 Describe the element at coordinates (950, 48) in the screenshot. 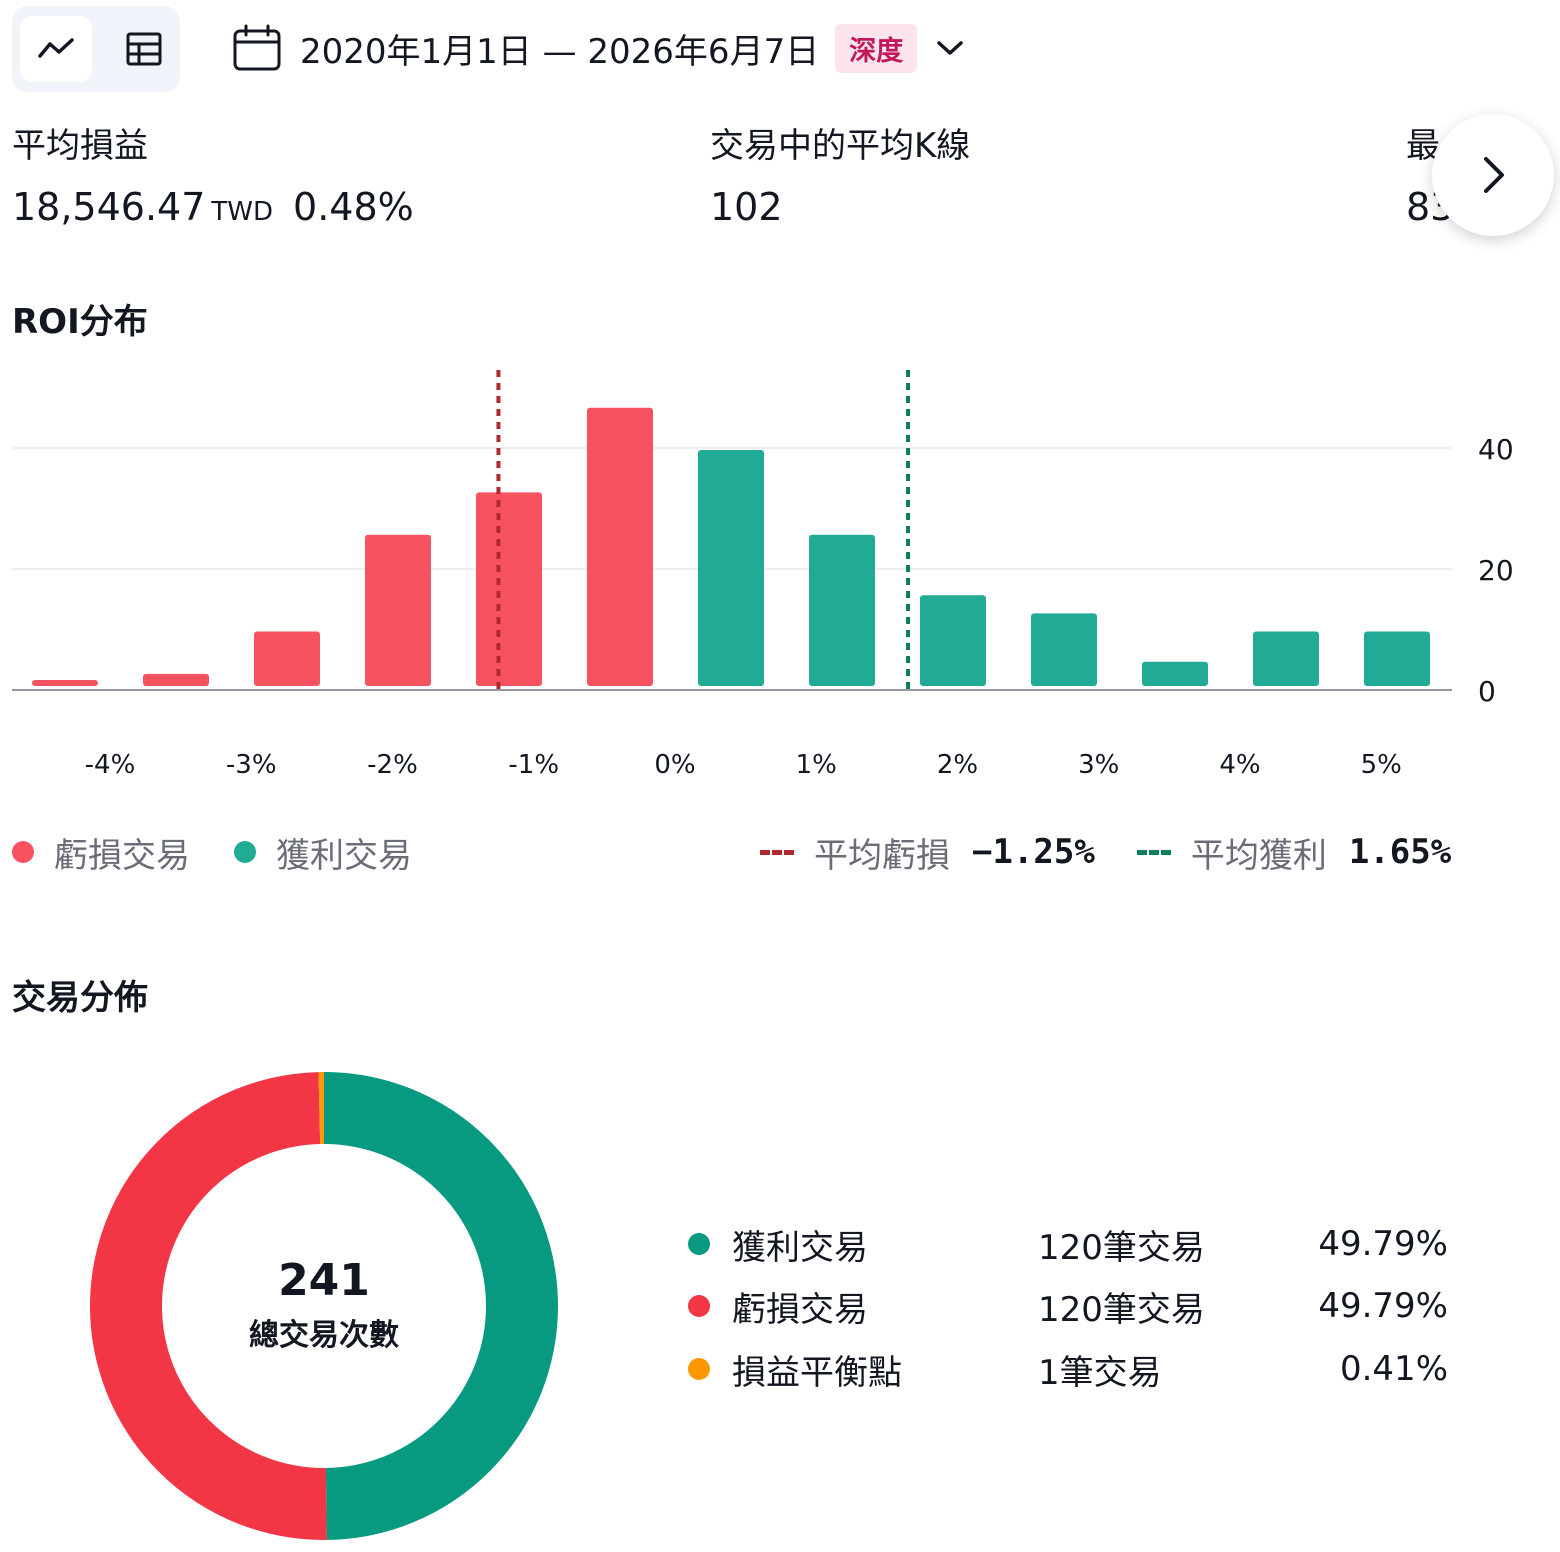

I see `chevron-down-icon` at that location.